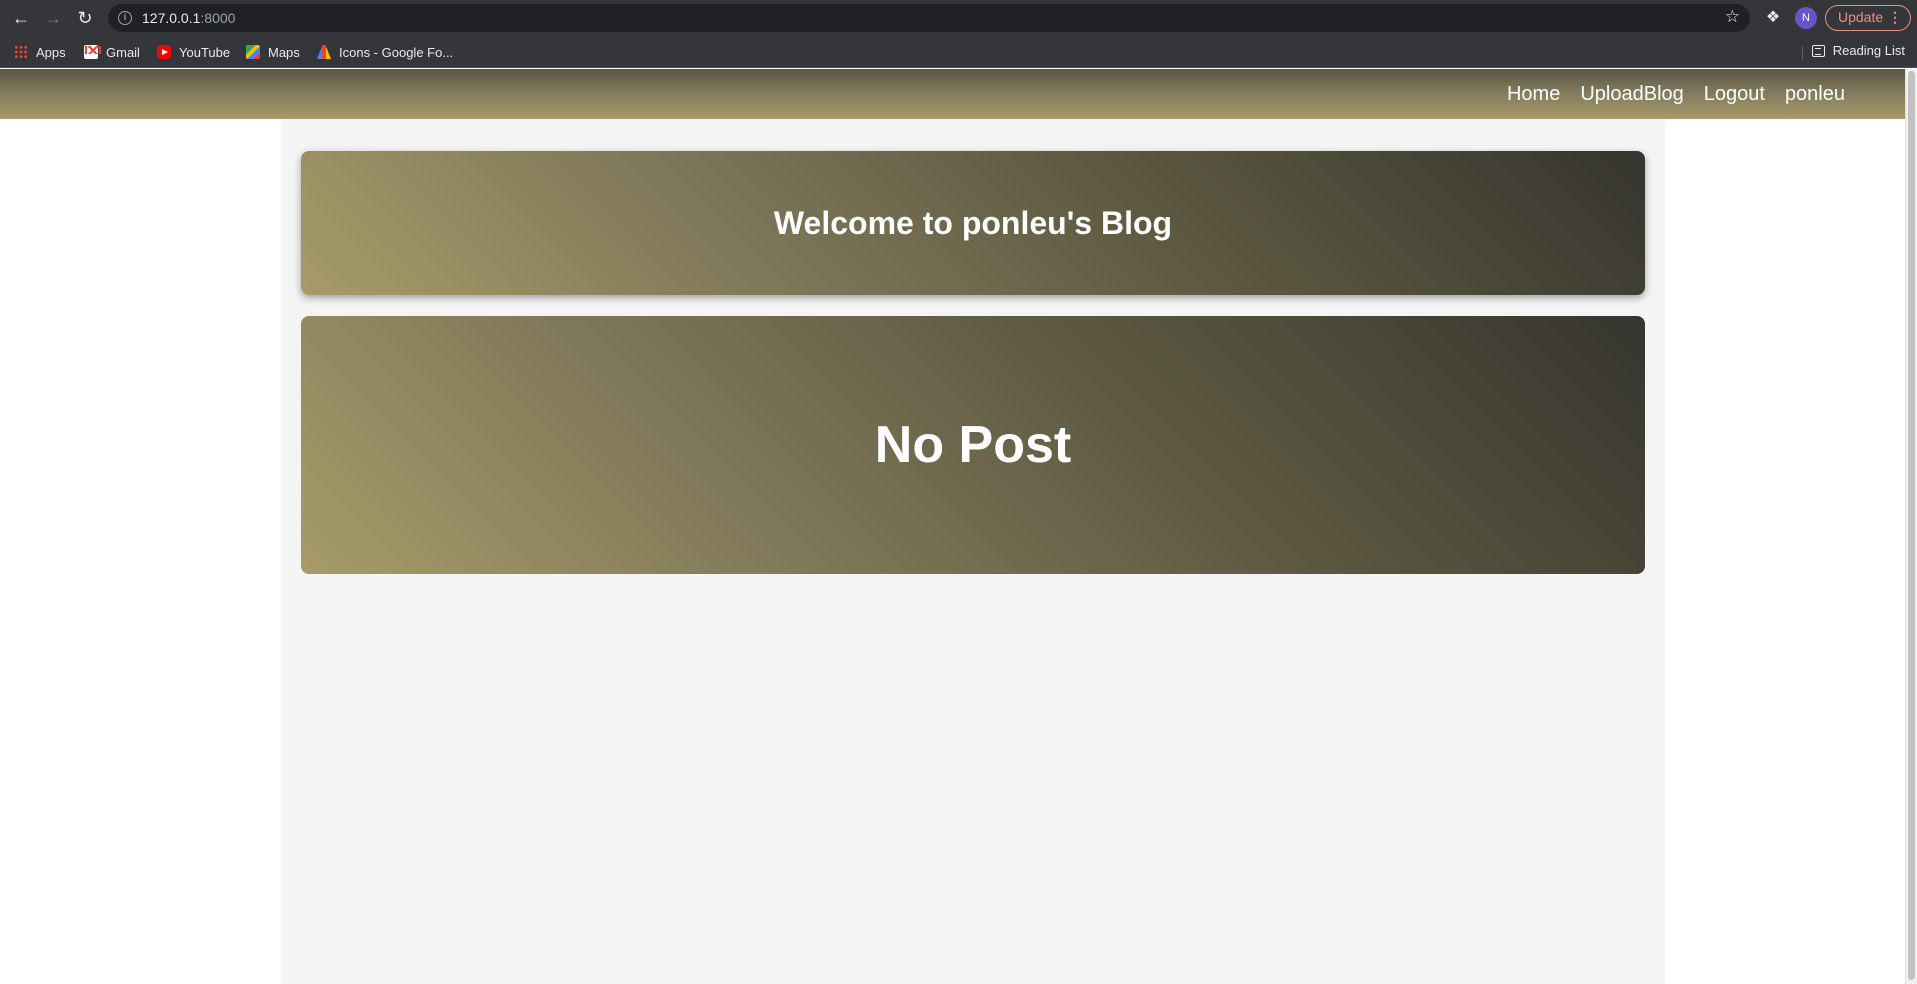 Image resolution: width=1917 pixels, height=984 pixels. I want to click on google-fonts-icon, so click(324, 52).